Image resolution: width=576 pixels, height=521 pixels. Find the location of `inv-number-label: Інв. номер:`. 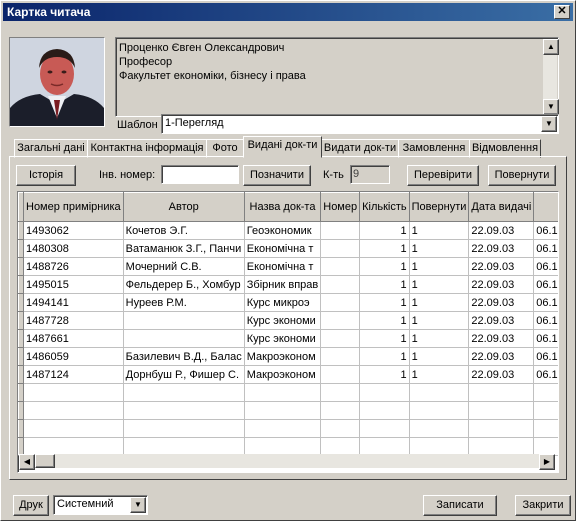

inv-number-label: Інв. номер: is located at coordinates (127, 175).